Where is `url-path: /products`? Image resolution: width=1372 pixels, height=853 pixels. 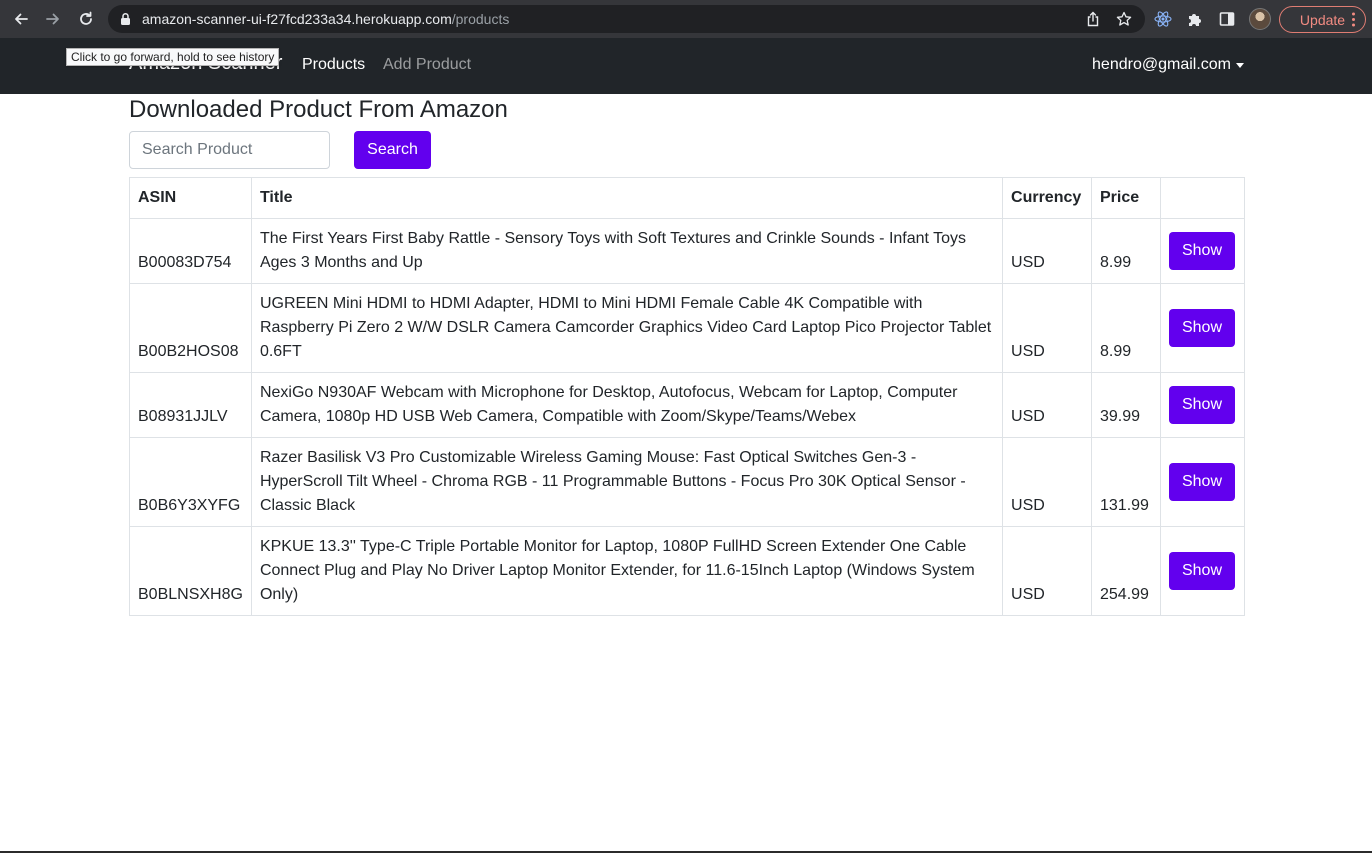
url-path: /products is located at coordinates (480, 19).